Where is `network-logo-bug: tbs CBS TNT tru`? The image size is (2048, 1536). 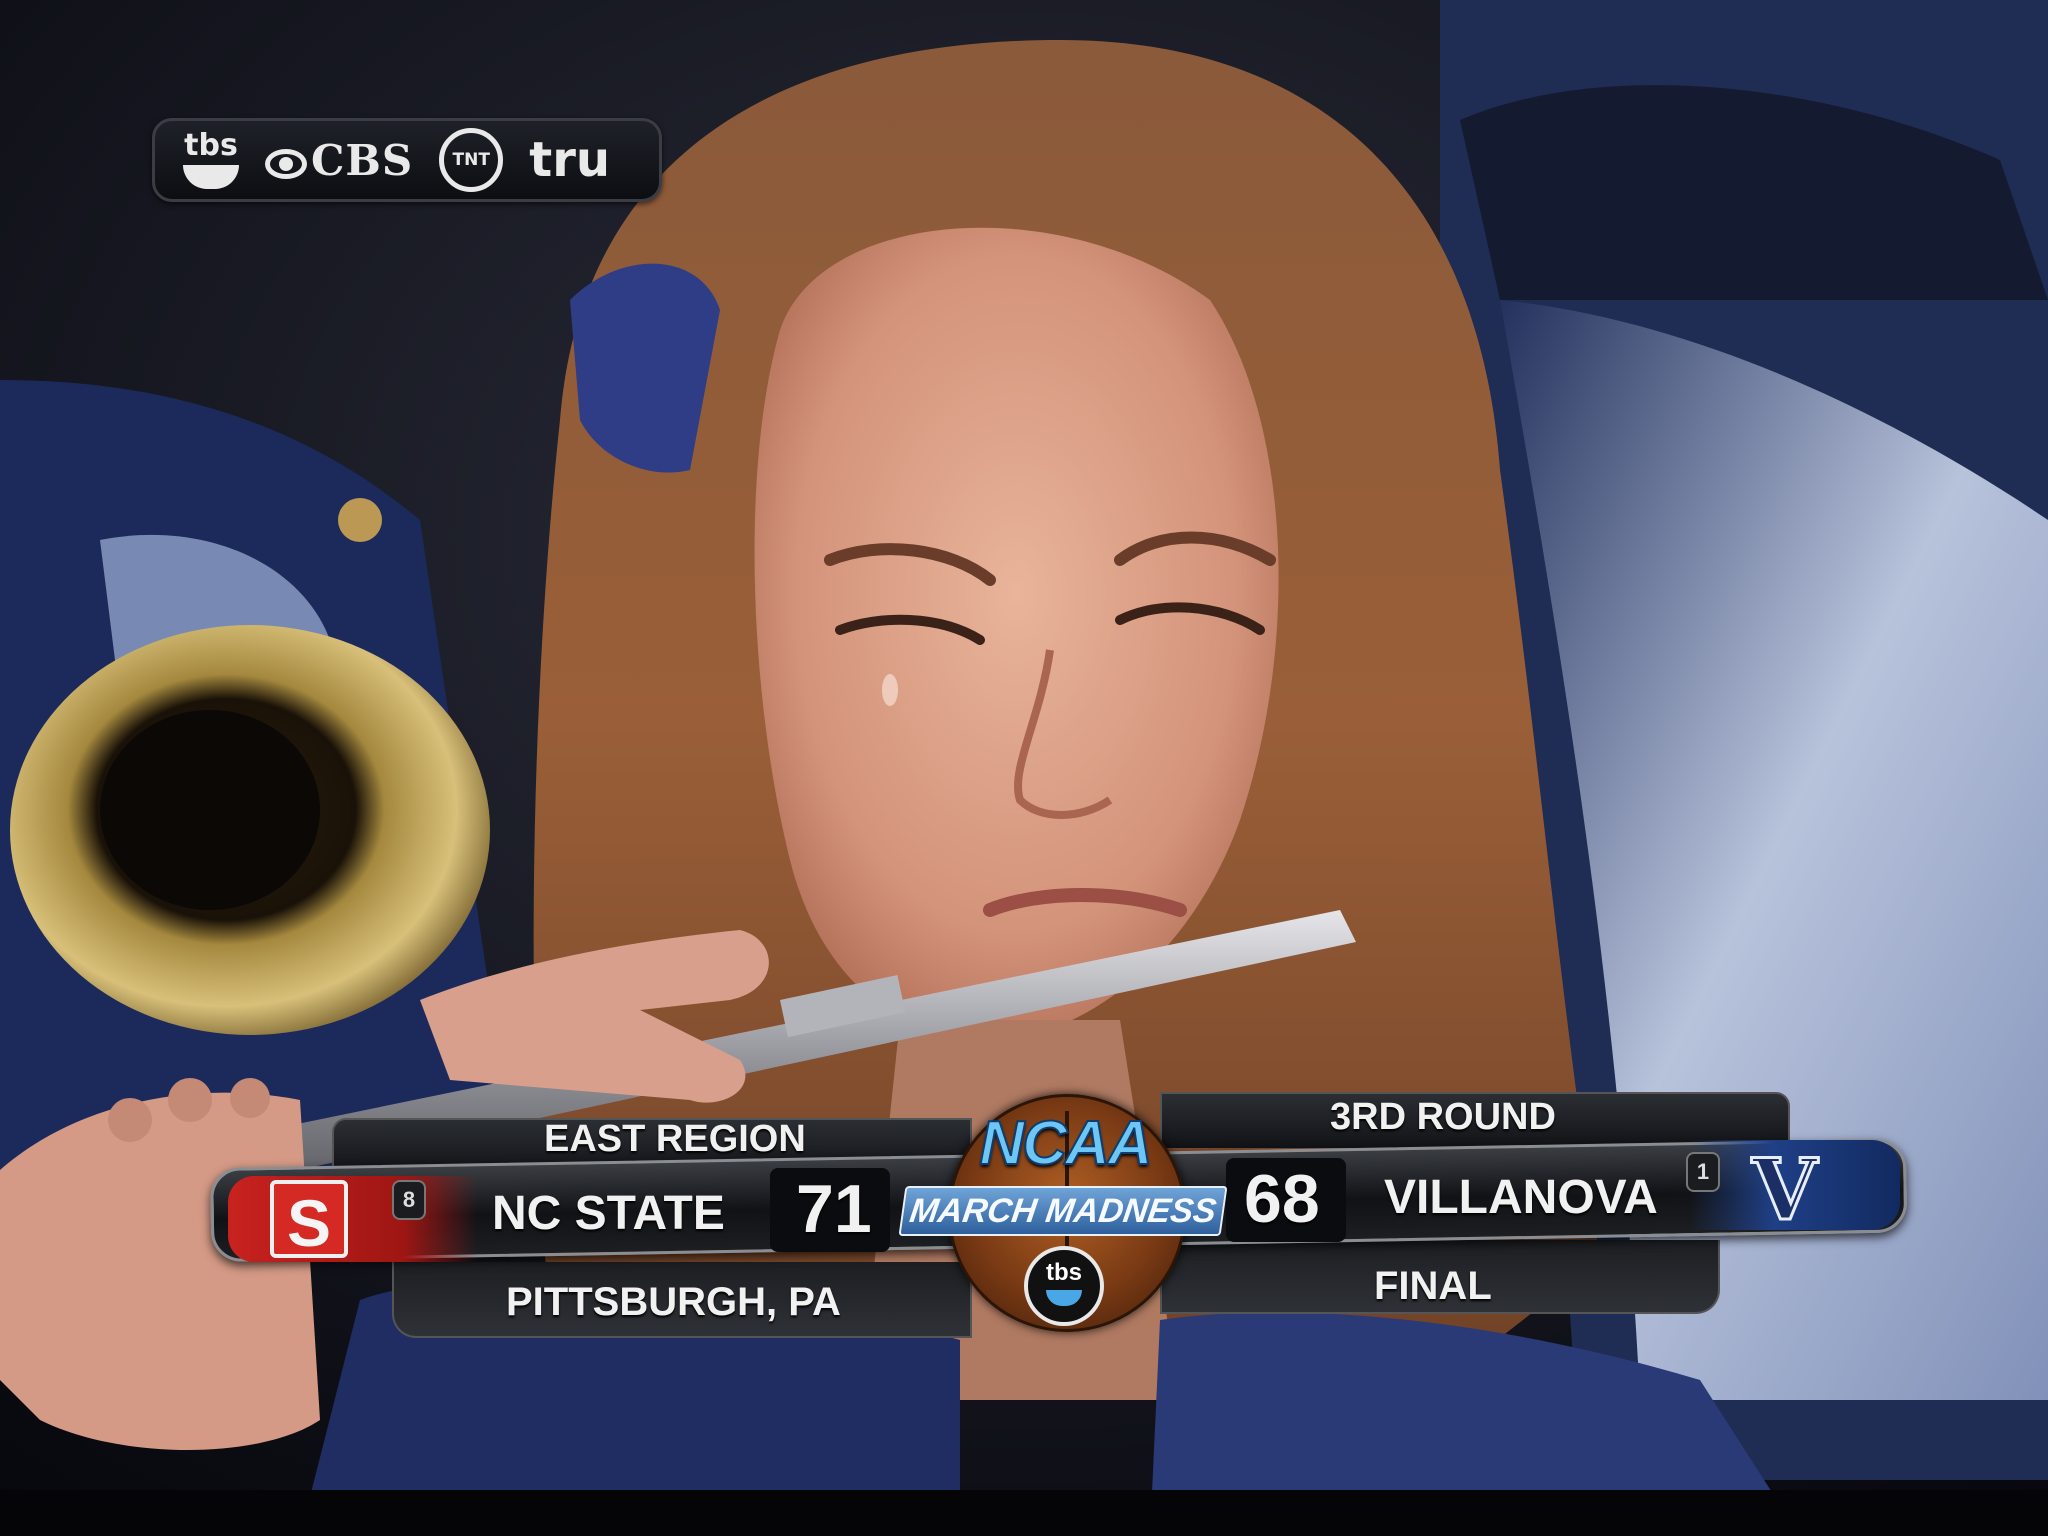
network-logo-bug: tbs CBS TNT tru is located at coordinates (407, 160).